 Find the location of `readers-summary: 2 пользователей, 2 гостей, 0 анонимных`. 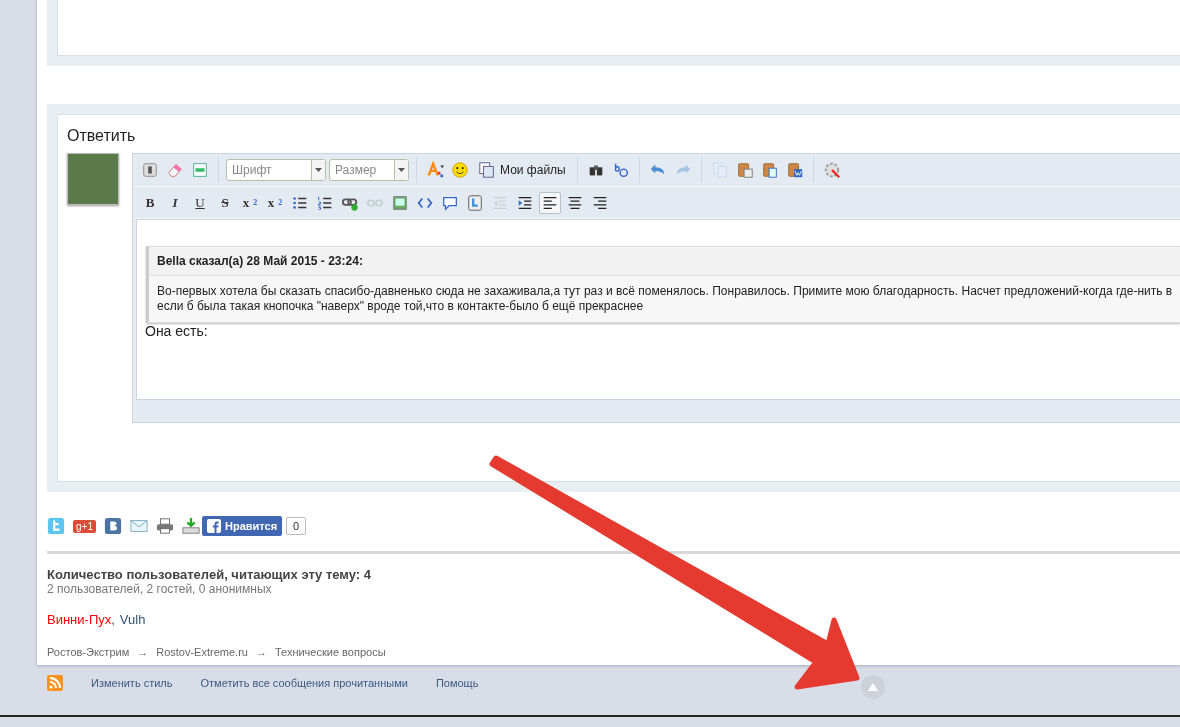

readers-summary: 2 пользователей, 2 гостей, 0 анонимных is located at coordinates (160, 589).